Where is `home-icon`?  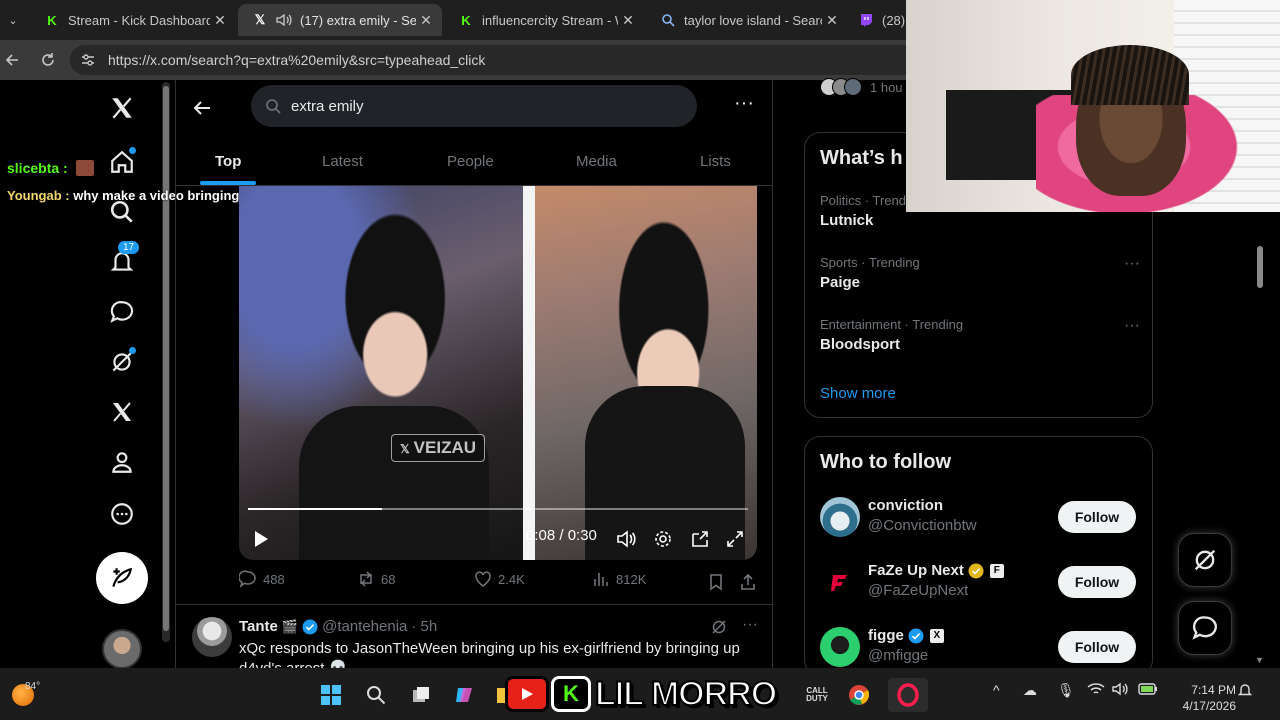 home-icon is located at coordinates (122, 162).